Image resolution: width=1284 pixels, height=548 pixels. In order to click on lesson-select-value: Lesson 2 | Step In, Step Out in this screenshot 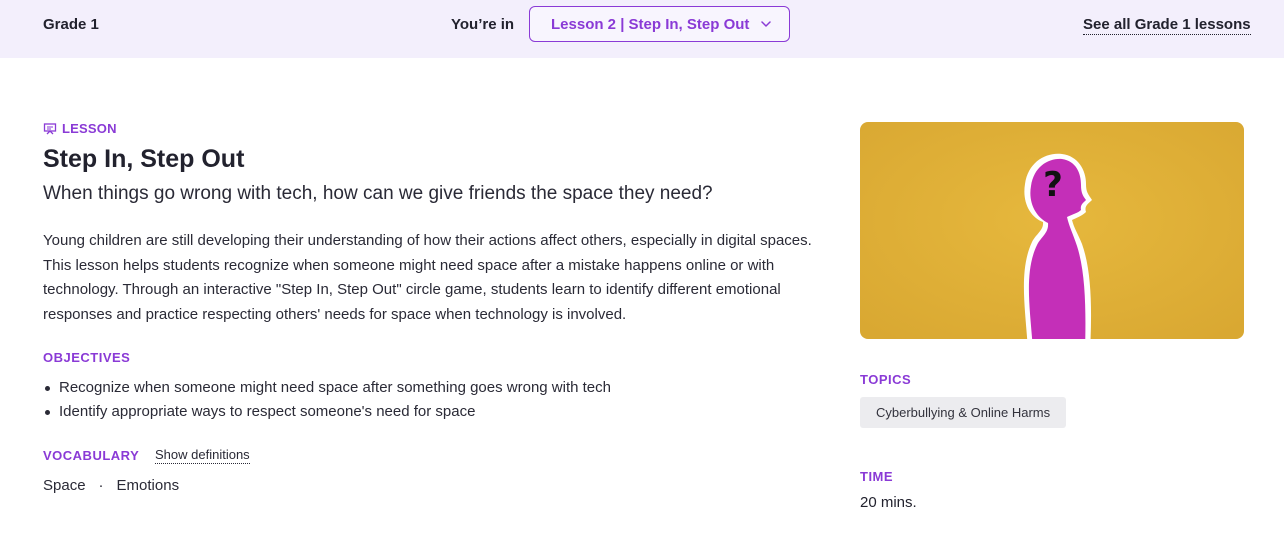, I will do `click(650, 24)`.